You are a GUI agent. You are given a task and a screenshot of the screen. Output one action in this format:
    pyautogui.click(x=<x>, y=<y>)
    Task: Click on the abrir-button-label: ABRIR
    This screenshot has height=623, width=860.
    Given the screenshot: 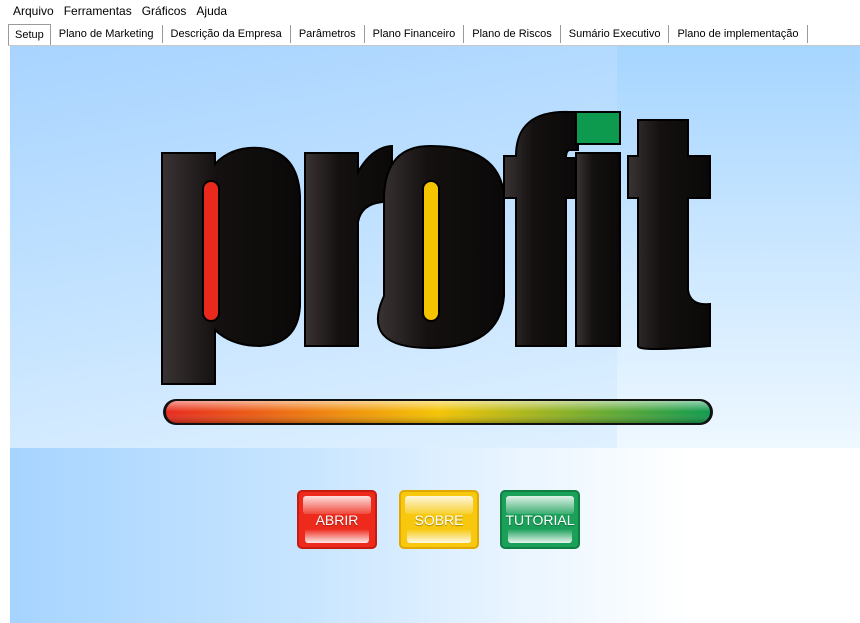 What is the action you would take?
    pyautogui.click(x=337, y=519)
    